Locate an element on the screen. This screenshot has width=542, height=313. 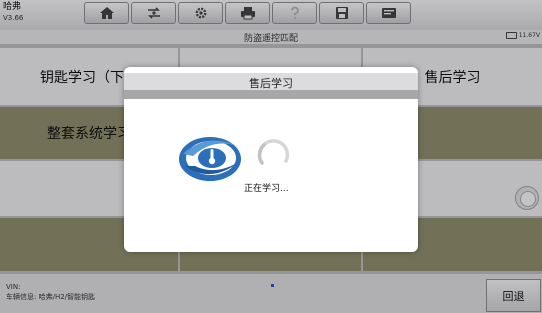
loading-spinner-icon is located at coordinates (273, 152).